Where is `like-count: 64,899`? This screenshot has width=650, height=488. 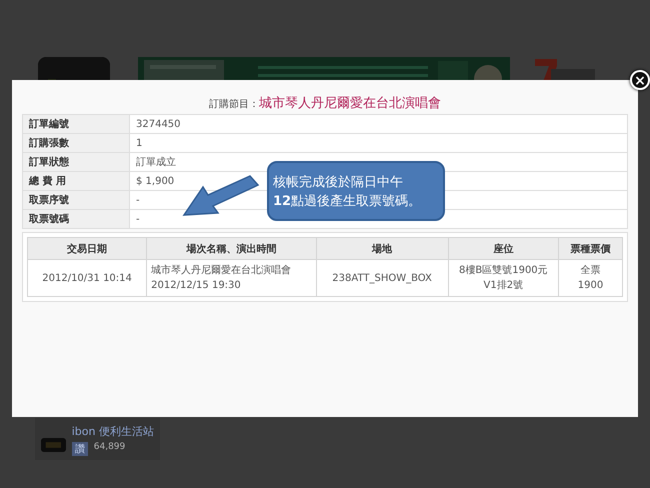 like-count: 64,899 is located at coordinates (110, 448).